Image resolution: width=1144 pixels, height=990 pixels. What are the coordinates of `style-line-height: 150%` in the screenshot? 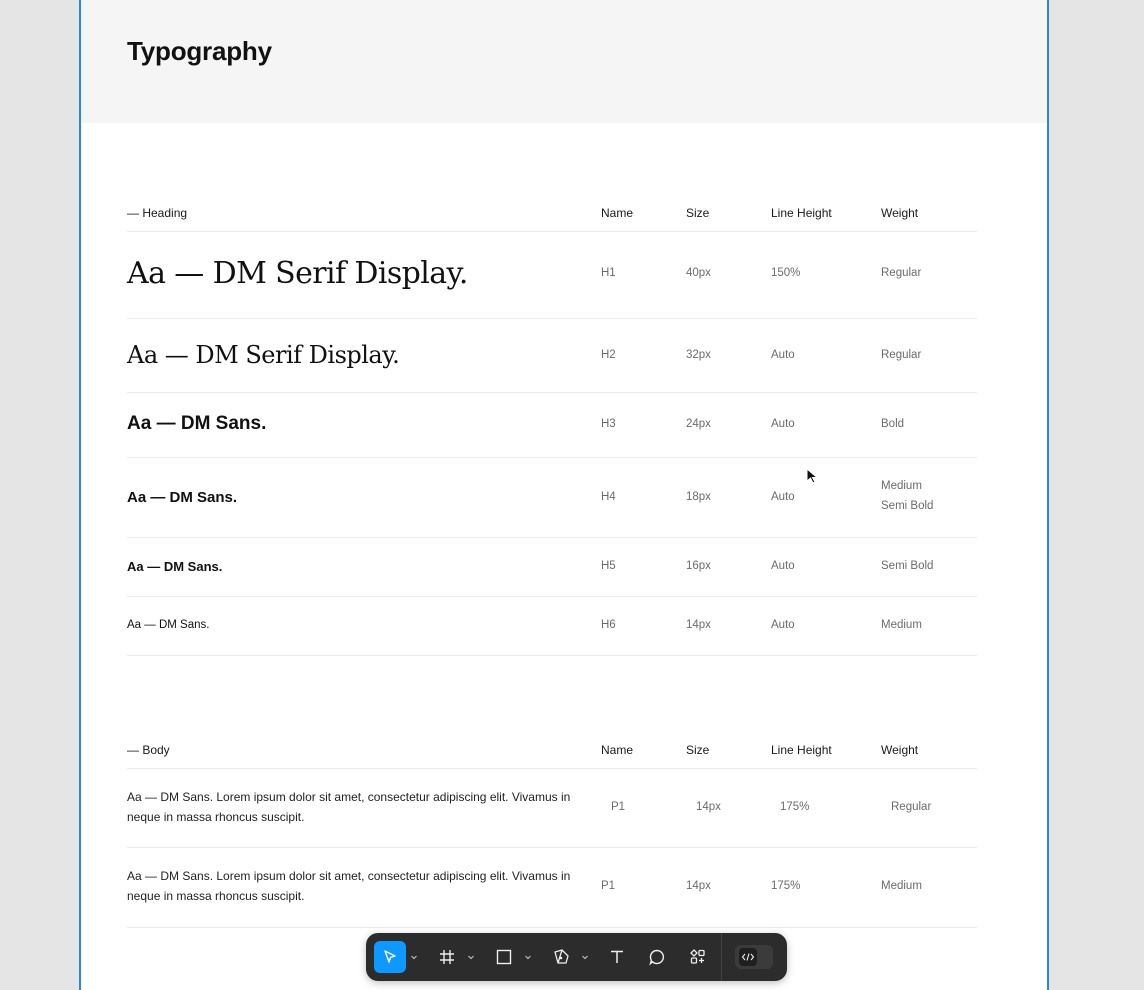 It's located at (786, 273).